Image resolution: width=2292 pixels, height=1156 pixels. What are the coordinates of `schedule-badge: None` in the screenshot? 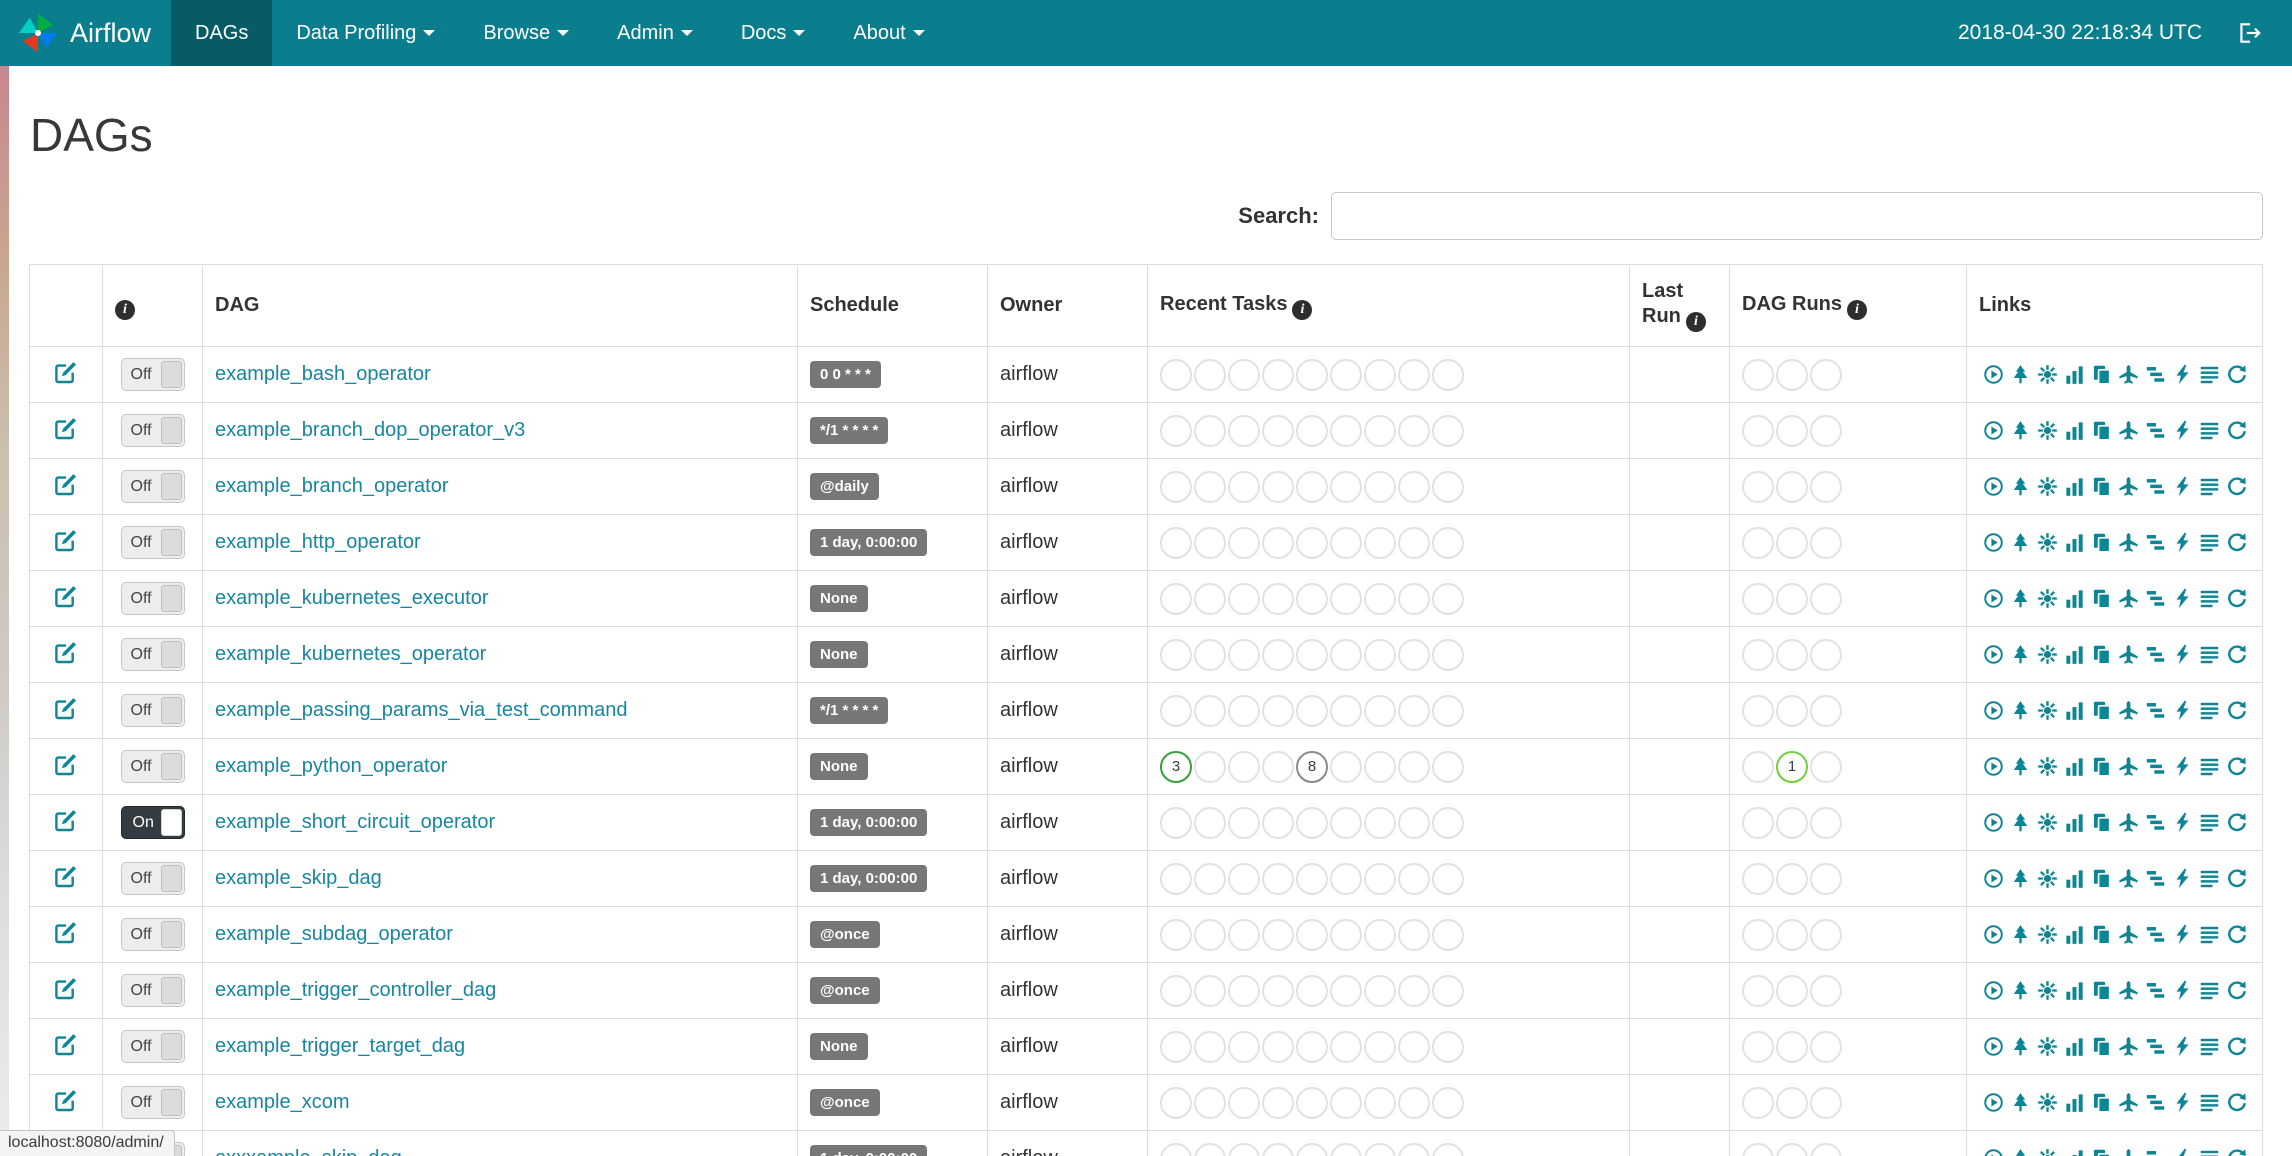 It's located at (839, 1046).